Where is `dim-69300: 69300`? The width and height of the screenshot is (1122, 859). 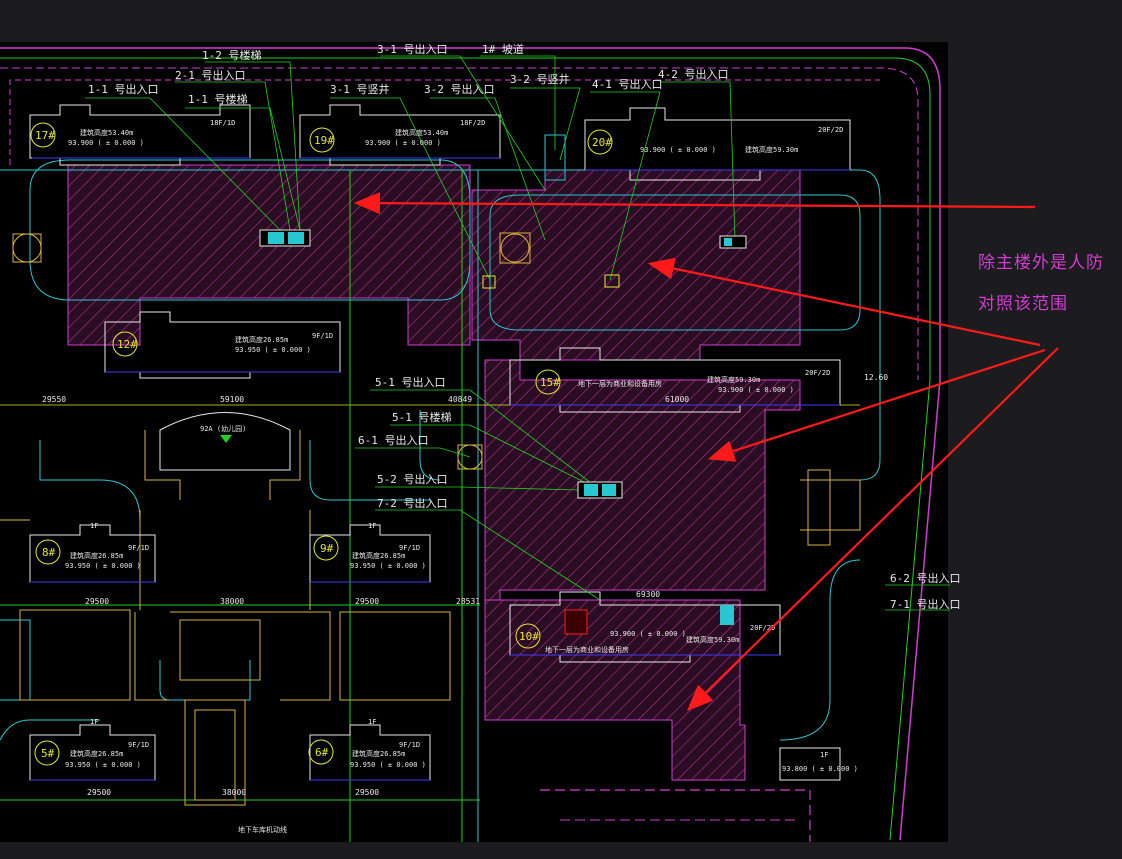
dim-69300: 69300 is located at coordinates (648, 594).